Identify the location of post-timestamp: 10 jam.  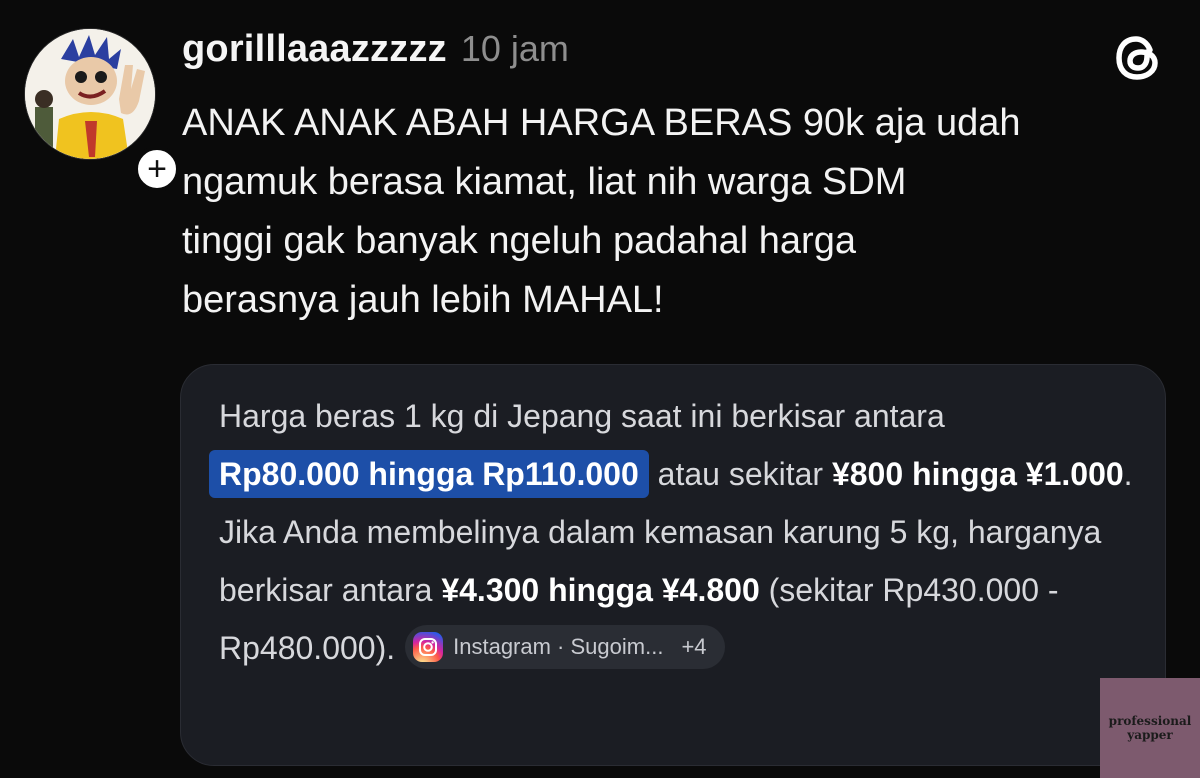
(514, 48).